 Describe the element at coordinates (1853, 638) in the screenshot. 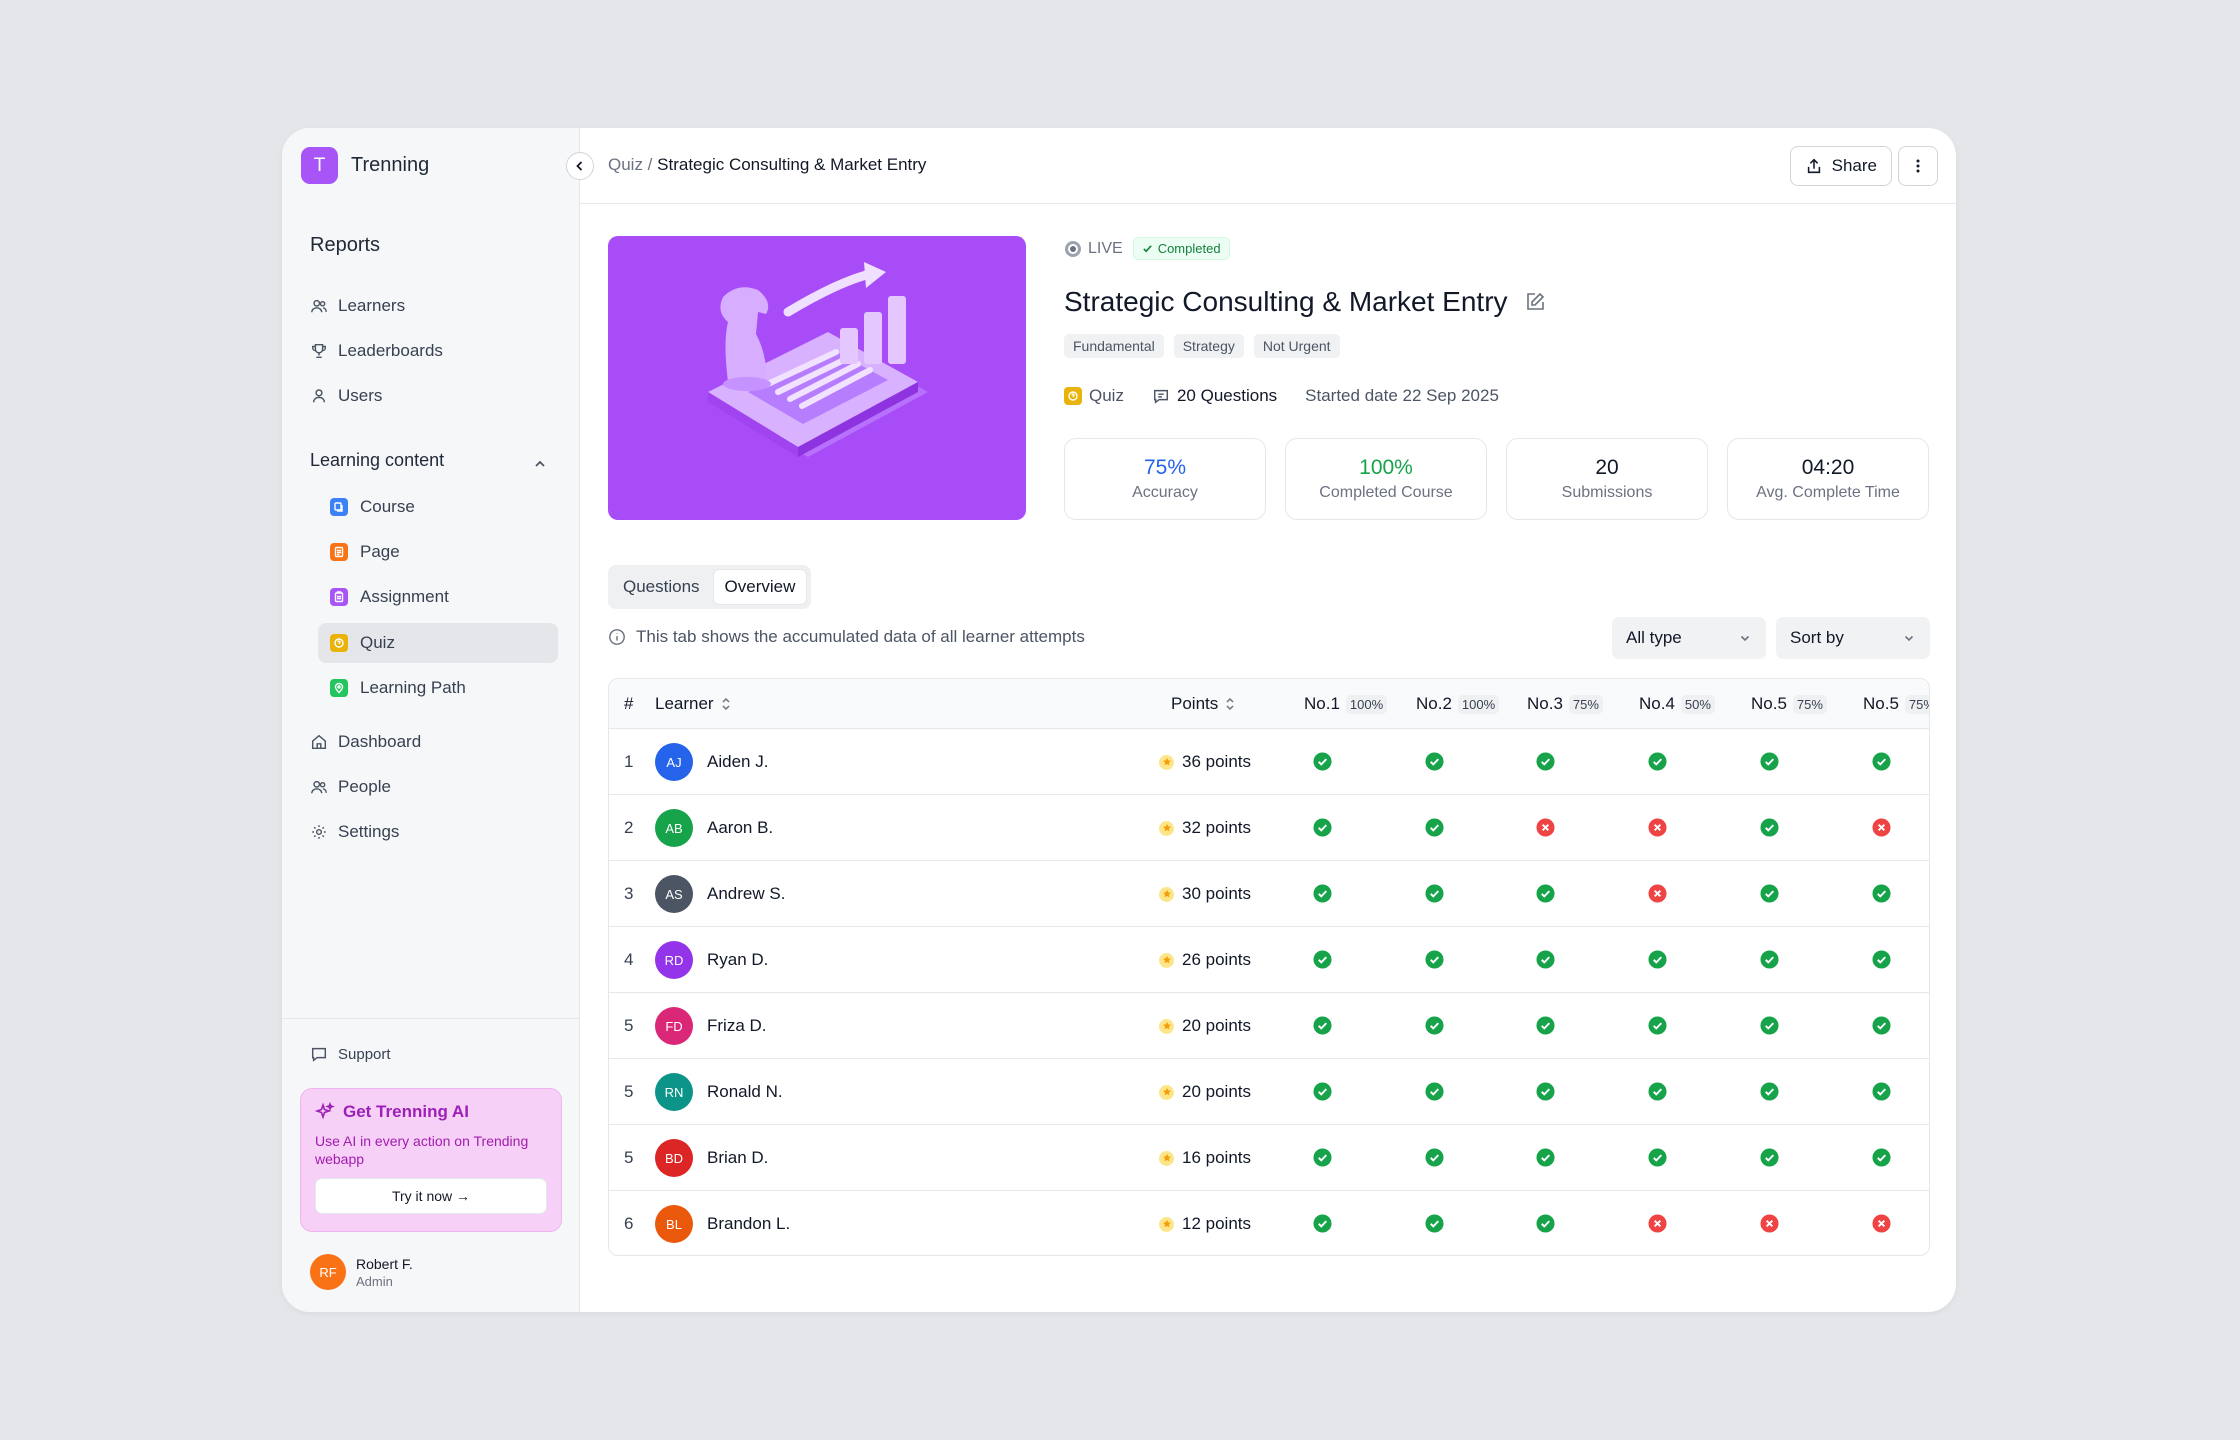

I see `sort-select: Sort by` at that location.